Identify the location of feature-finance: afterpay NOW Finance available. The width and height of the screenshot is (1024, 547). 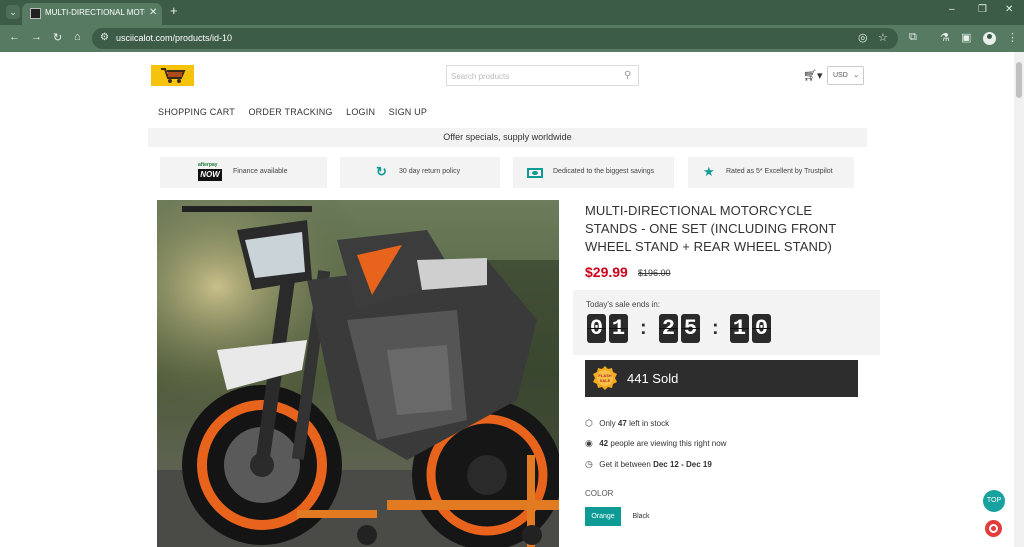
(243, 172).